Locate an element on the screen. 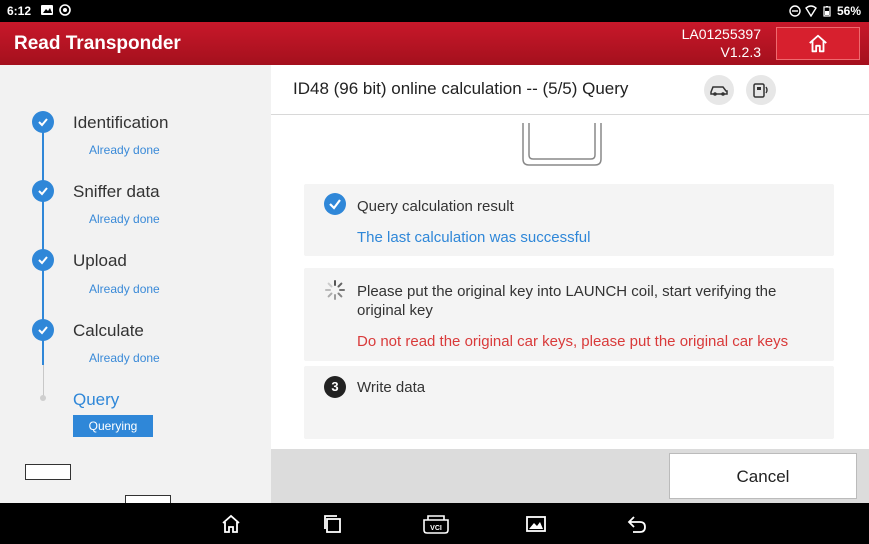 The image size is (869, 544). querying-badge: Querying is located at coordinates (113, 426).